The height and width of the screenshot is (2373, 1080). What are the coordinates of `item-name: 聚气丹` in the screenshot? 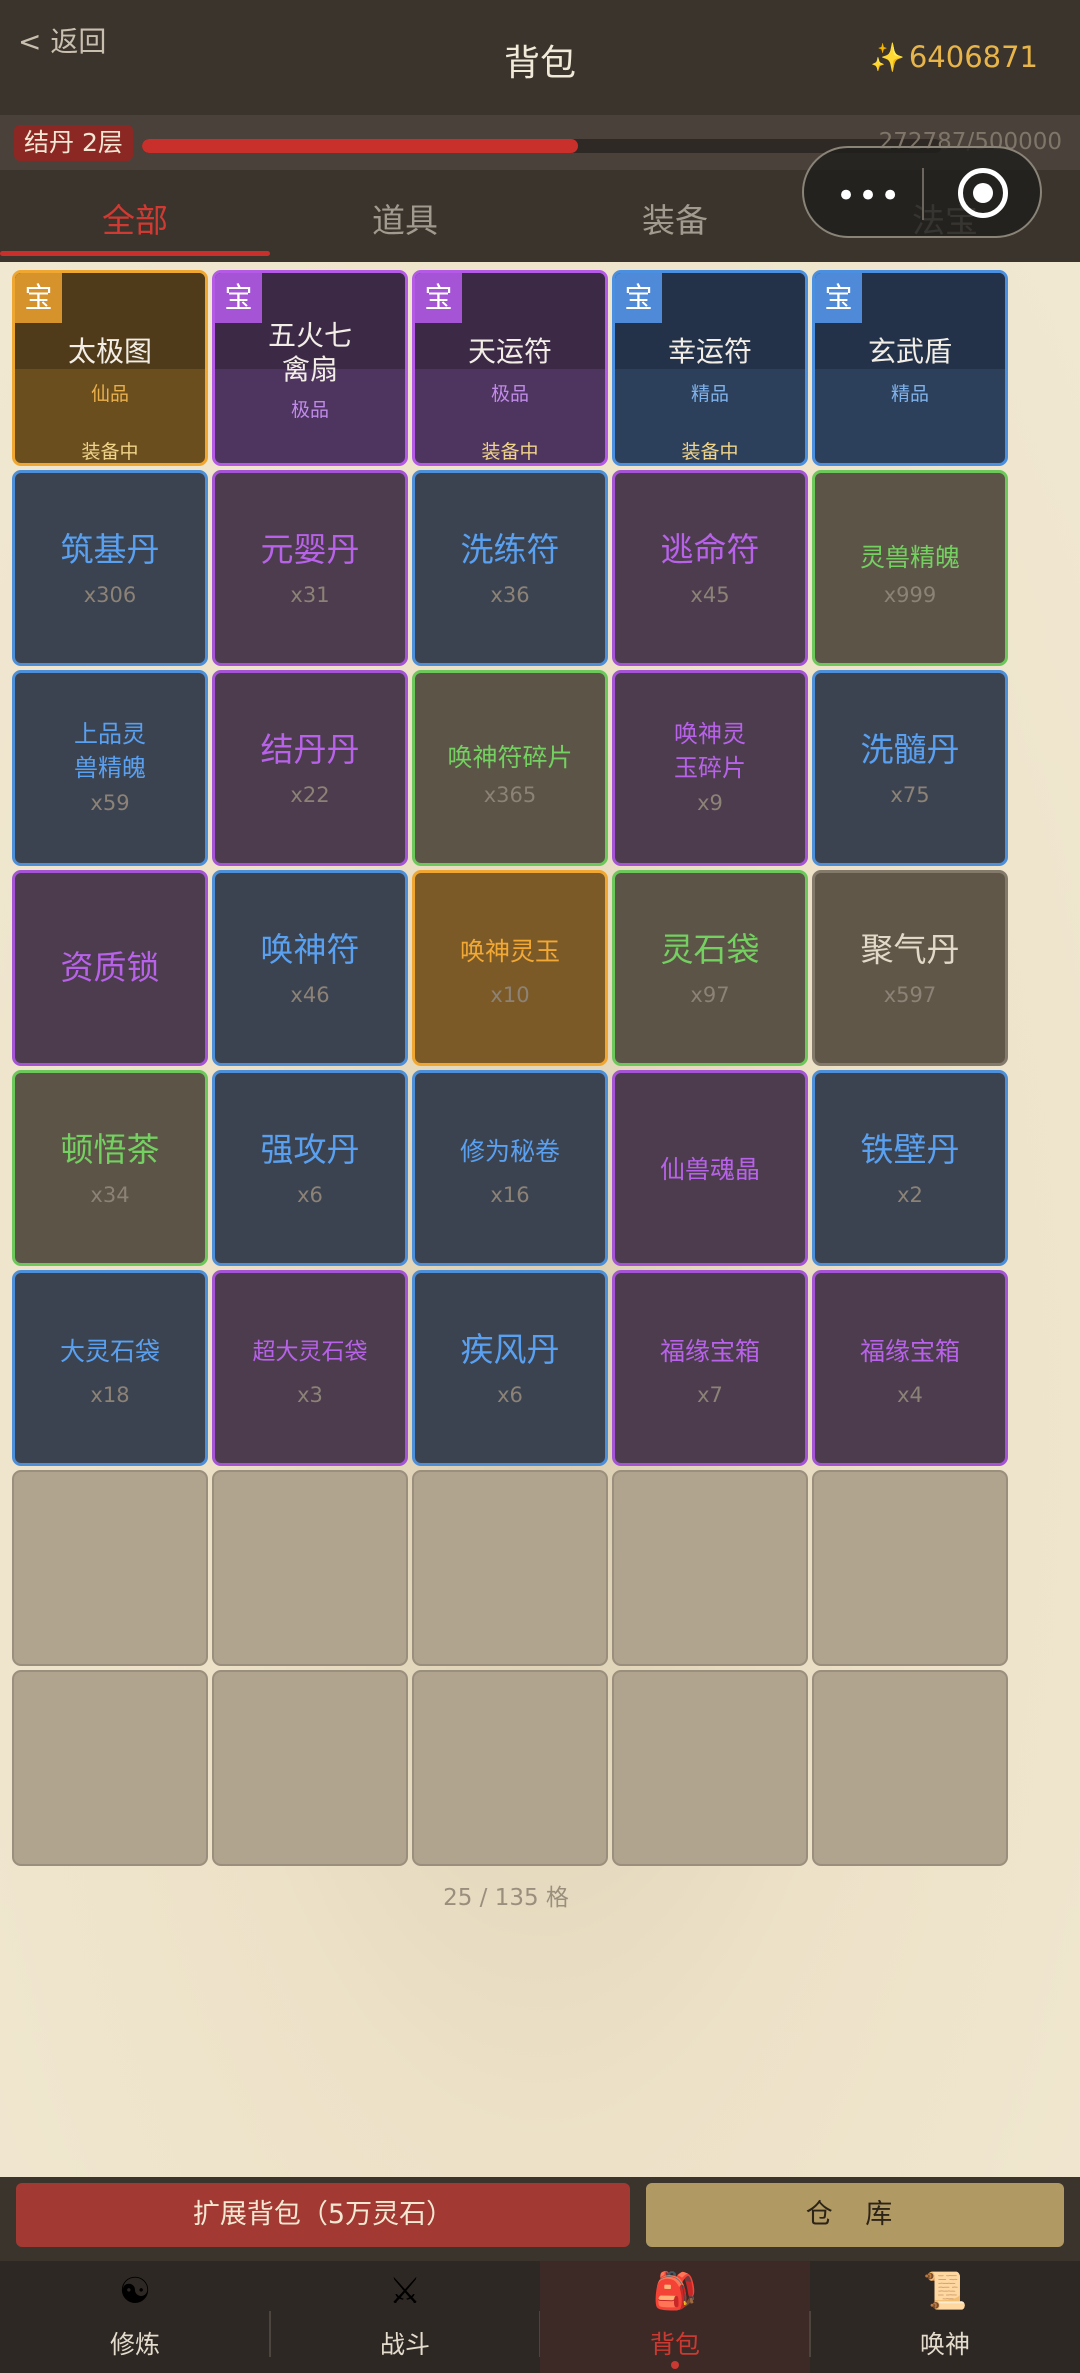 It's located at (910, 949).